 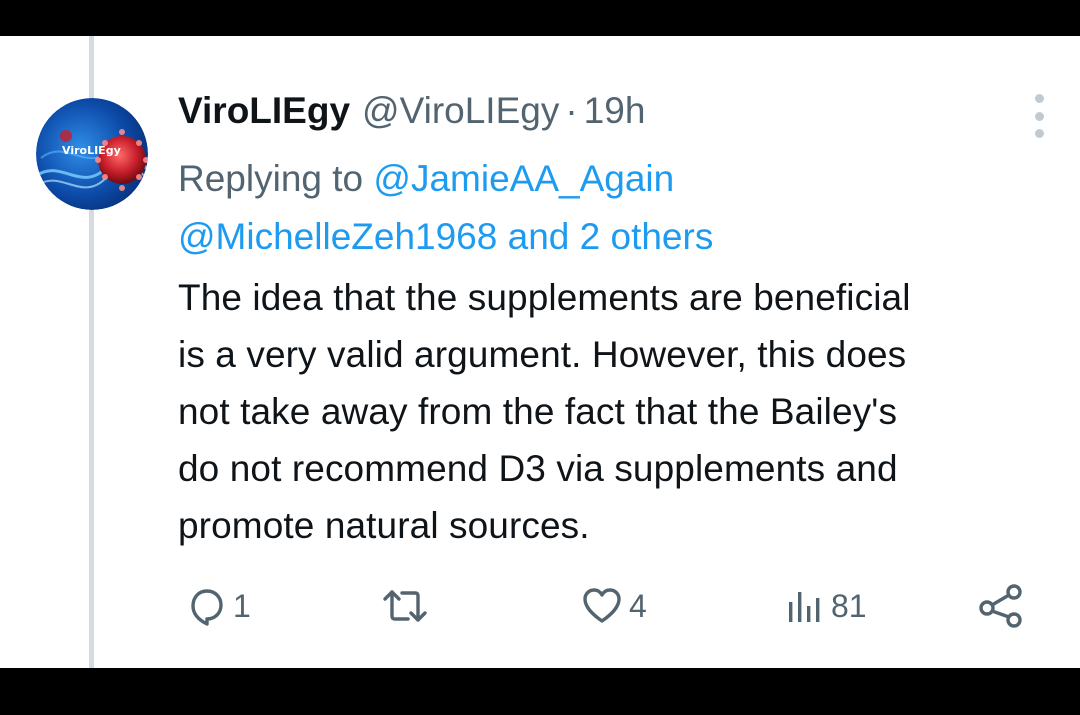 What do you see at coordinates (264, 111) in the screenshot?
I see `display-name: ViroLIEgy` at bounding box center [264, 111].